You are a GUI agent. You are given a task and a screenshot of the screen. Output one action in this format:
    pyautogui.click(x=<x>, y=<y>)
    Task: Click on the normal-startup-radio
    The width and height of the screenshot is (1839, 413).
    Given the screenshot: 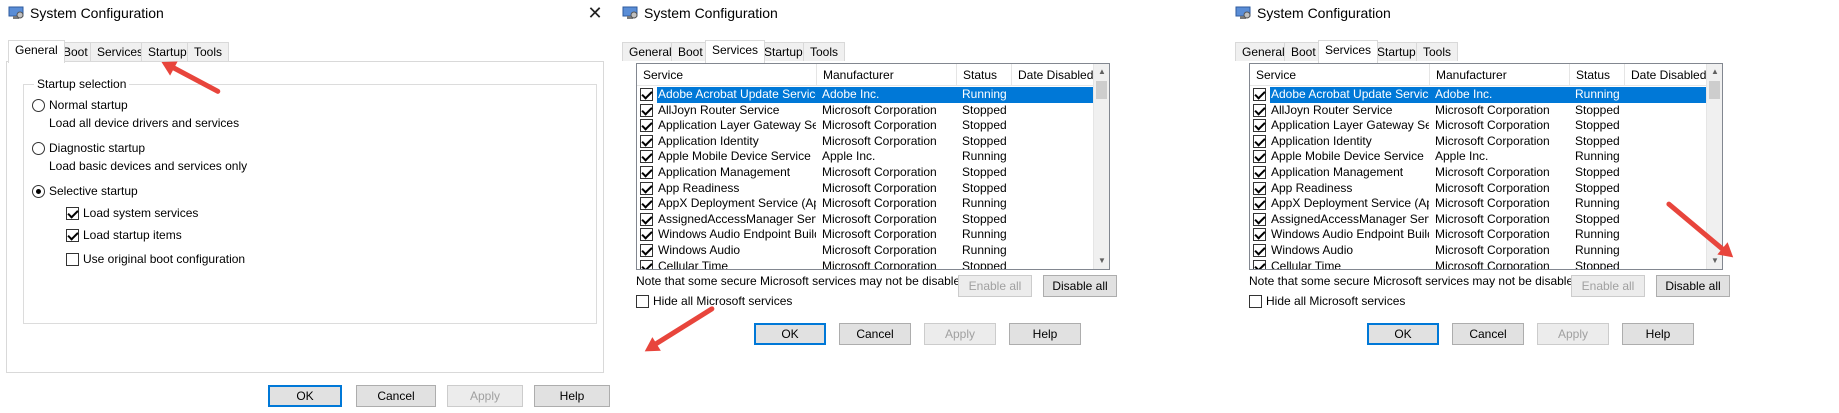 What is the action you would take?
    pyautogui.click(x=38, y=105)
    